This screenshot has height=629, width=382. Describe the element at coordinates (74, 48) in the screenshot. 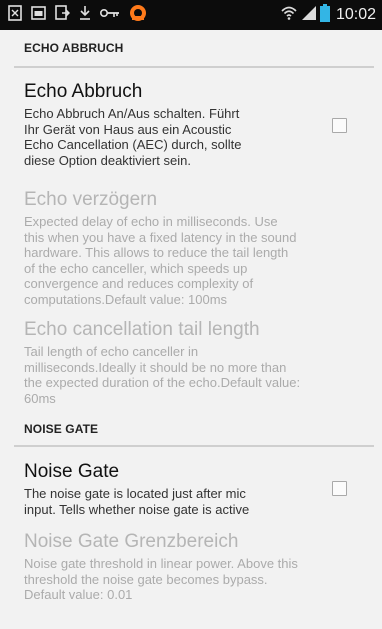

I see `section-title: ECHO ABBRUCH` at that location.